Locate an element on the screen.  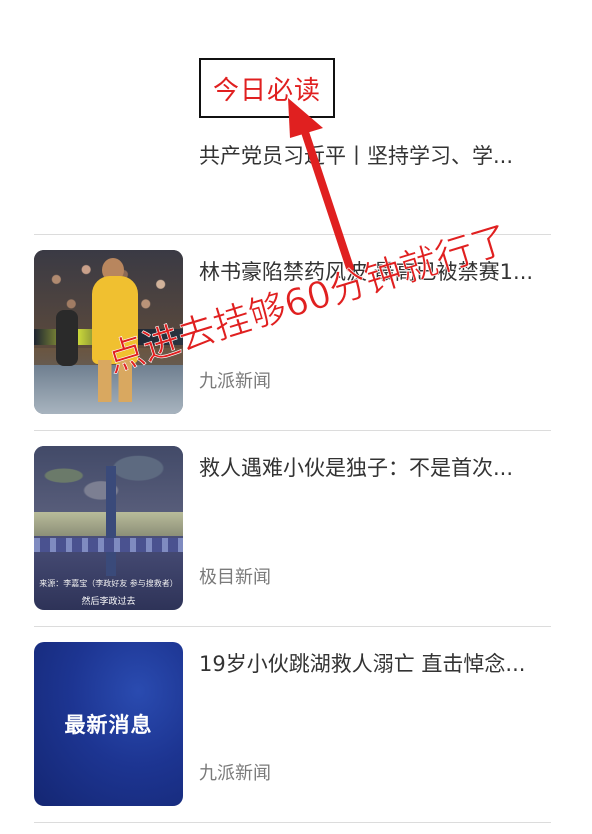
basketball-player-photo is located at coordinates (108, 332).